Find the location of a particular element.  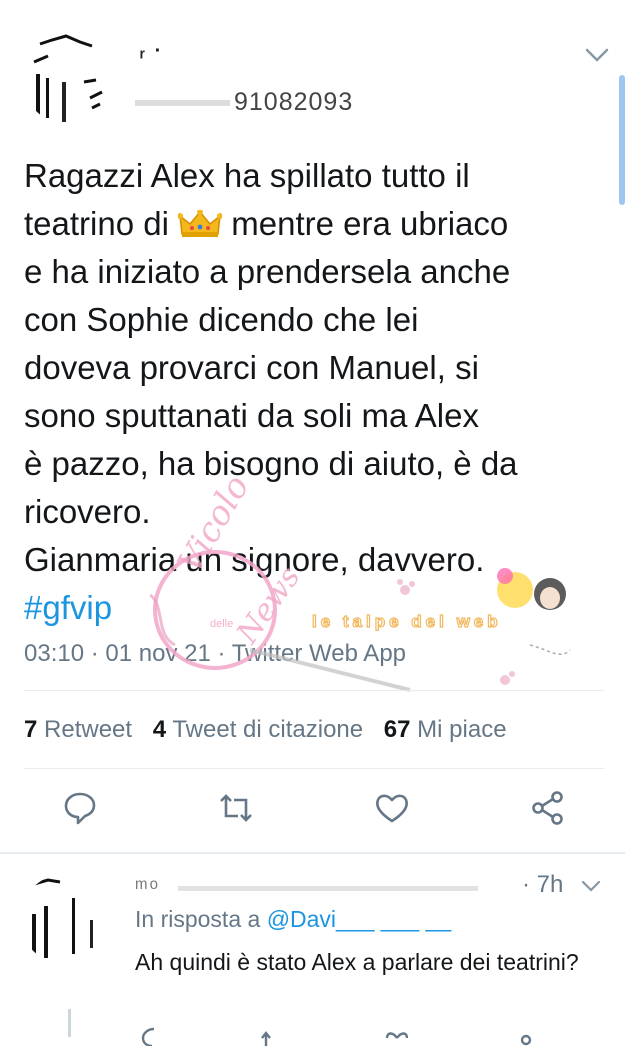

in-reply-to: In risposta a @Davi___ ___ __ is located at coordinates (293, 919).